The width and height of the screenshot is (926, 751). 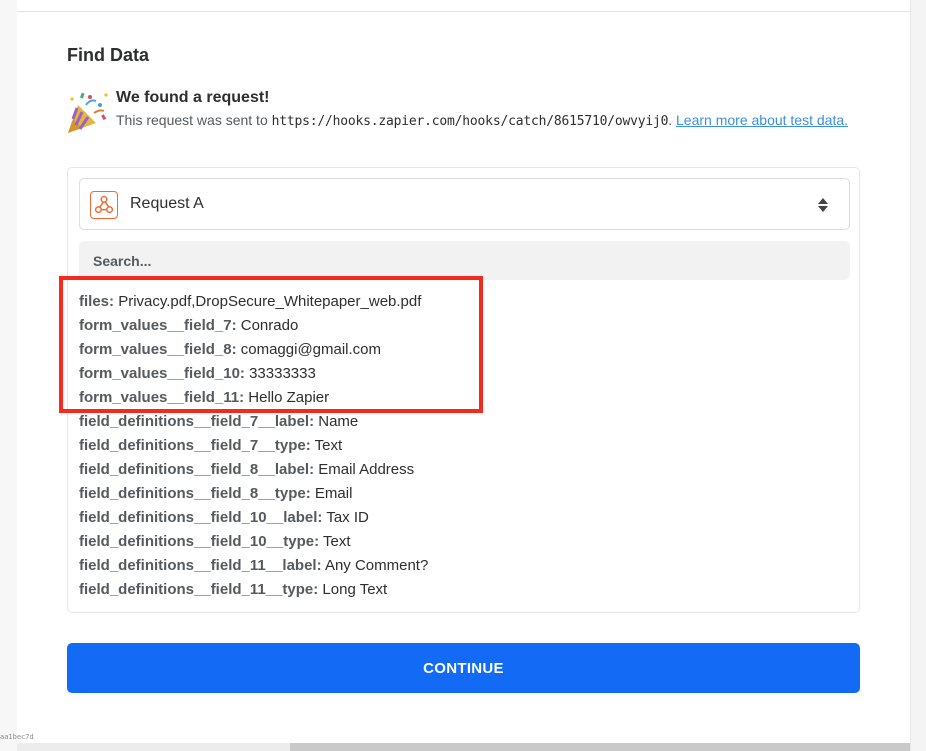 What do you see at coordinates (464, 260) in the screenshot?
I see `search-input` at bounding box center [464, 260].